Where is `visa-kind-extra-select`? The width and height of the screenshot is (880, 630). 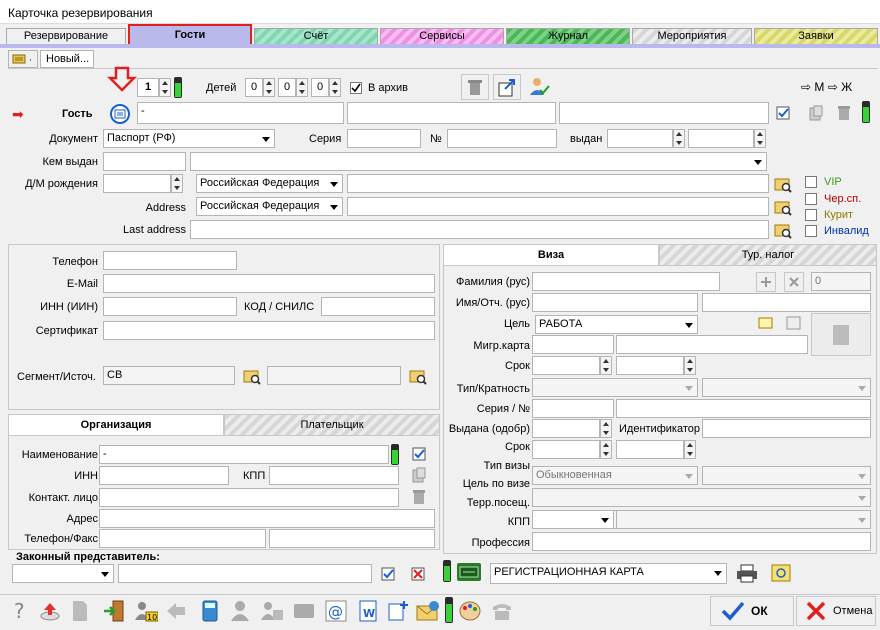
visa-kind-extra-select is located at coordinates (786, 475).